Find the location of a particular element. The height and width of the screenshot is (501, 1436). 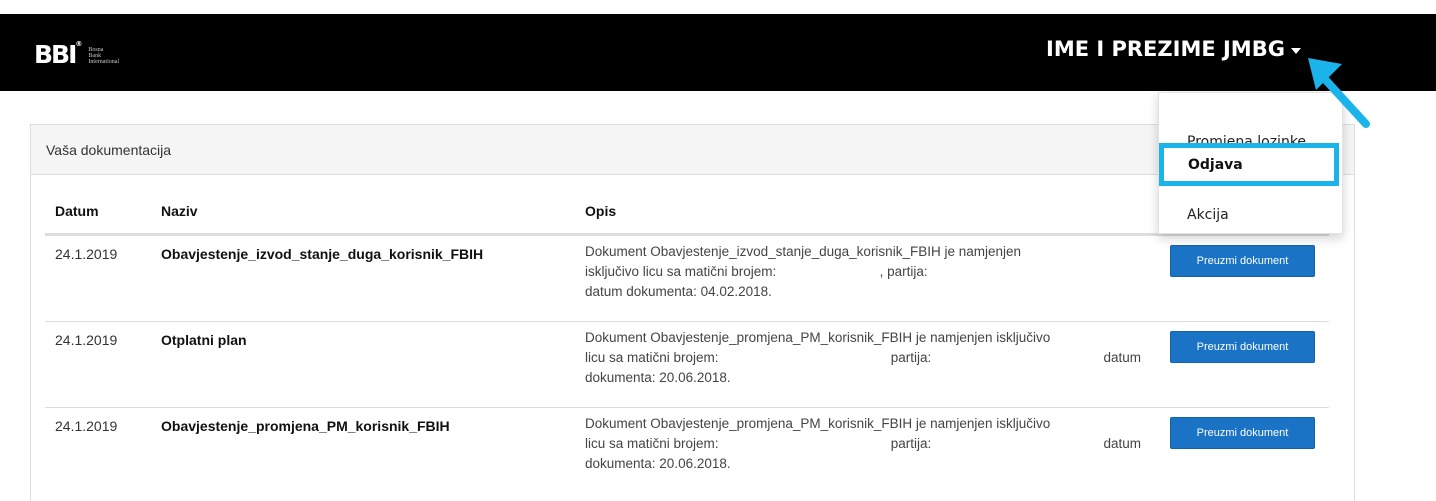

user-menu-toggle: IME I PREZIME JMBG is located at coordinates (1173, 49).